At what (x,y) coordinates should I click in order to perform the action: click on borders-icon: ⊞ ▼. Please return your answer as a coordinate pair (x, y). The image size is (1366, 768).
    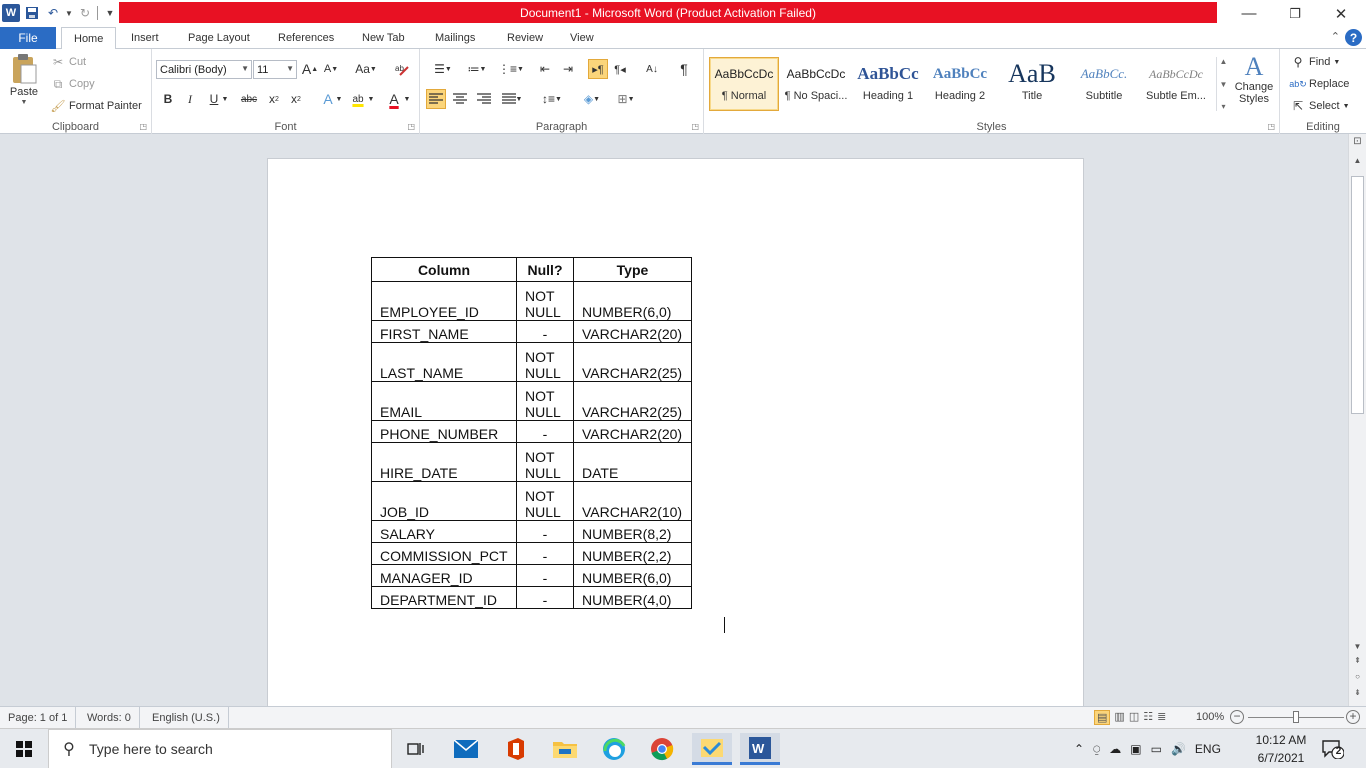
    Looking at the image, I should click on (626, 99).